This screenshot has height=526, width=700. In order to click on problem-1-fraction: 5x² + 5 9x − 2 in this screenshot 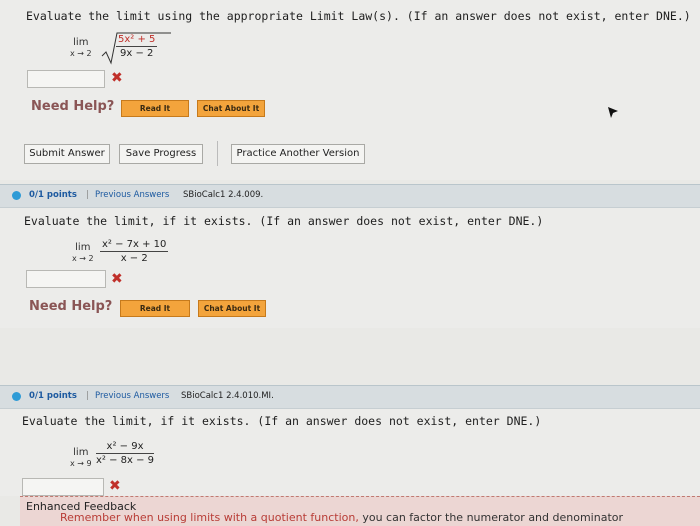, I will do `click(137, 46)`.